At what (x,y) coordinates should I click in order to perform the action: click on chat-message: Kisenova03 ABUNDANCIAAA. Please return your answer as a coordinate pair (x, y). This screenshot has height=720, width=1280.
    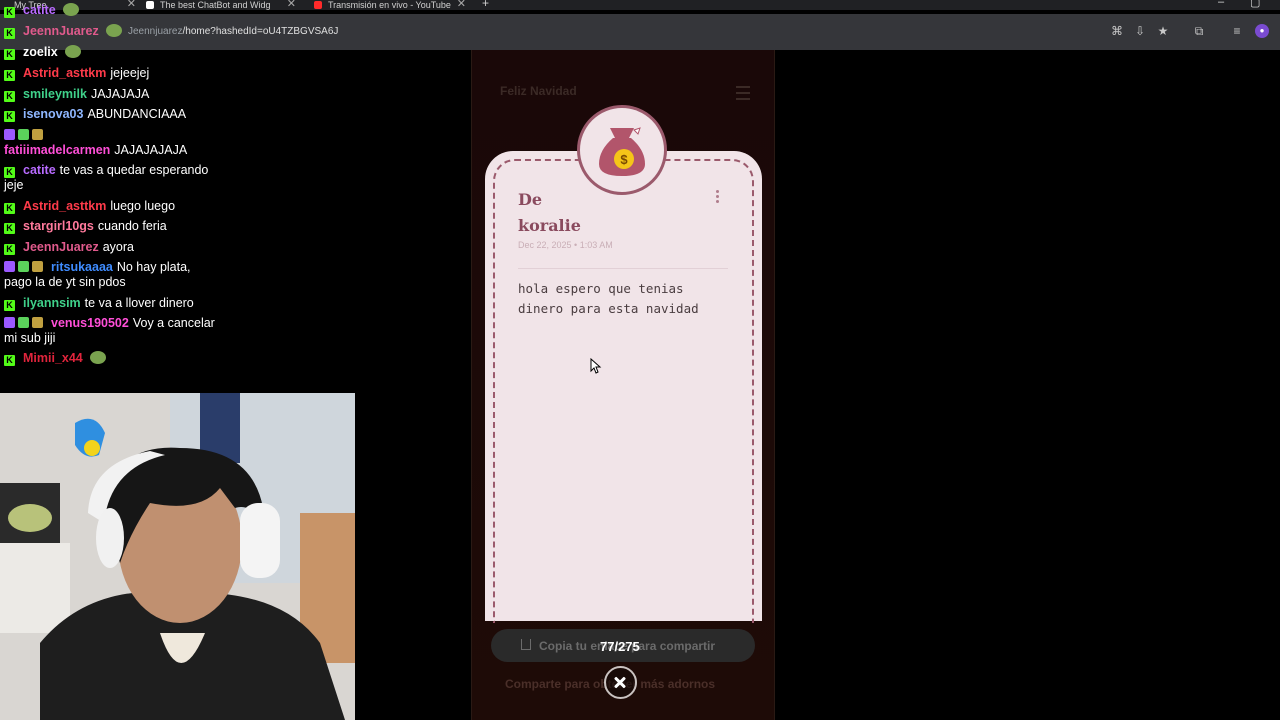
    Looking at the image, I should click on (110, 114).